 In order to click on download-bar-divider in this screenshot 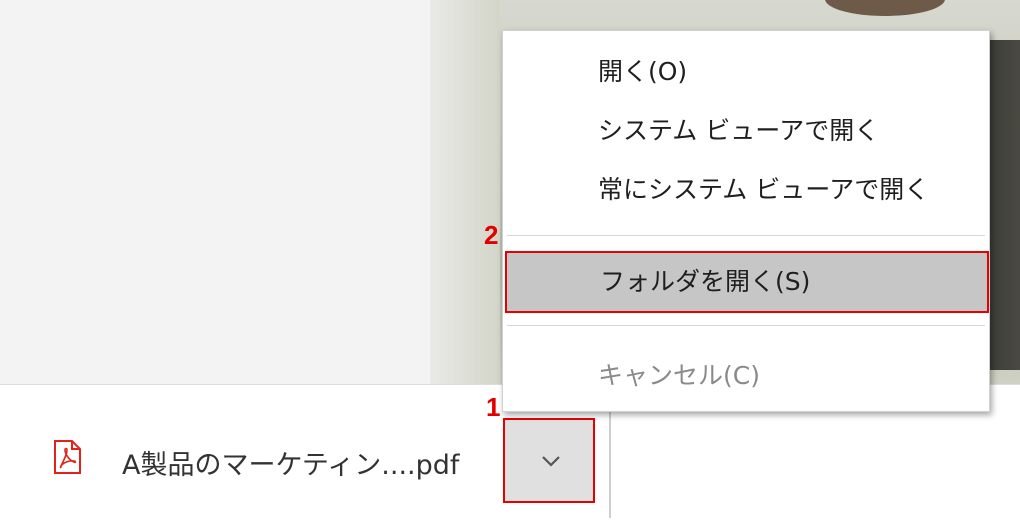, I will do `click(610, 459)`.